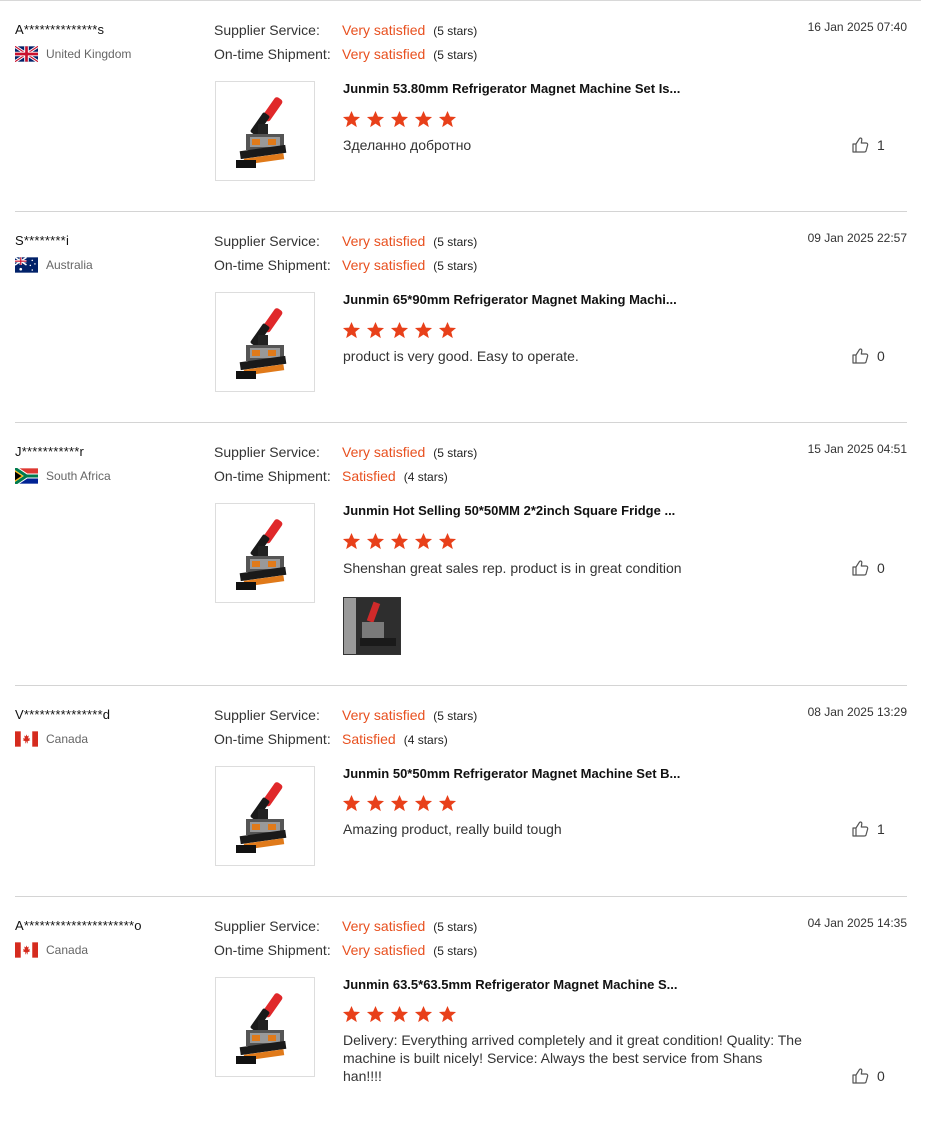 This screenshot has width=939, height=1135. Describe the element at coordinates (78, 476) in the screenshot. I see `country-name: South Africa` at that location.